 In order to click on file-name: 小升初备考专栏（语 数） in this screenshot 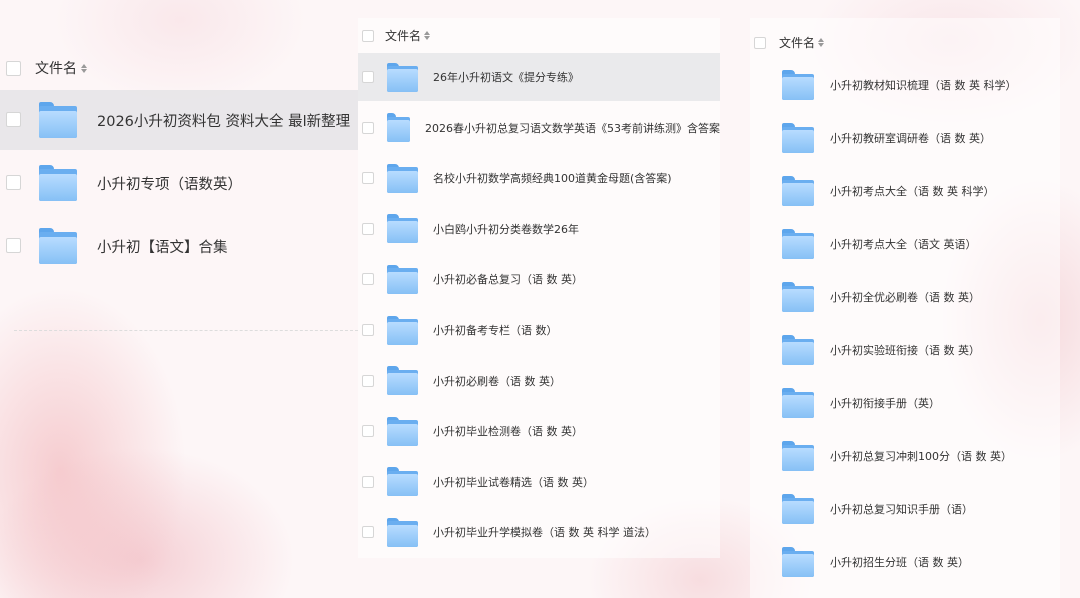, I will do `click(495, 330)`.